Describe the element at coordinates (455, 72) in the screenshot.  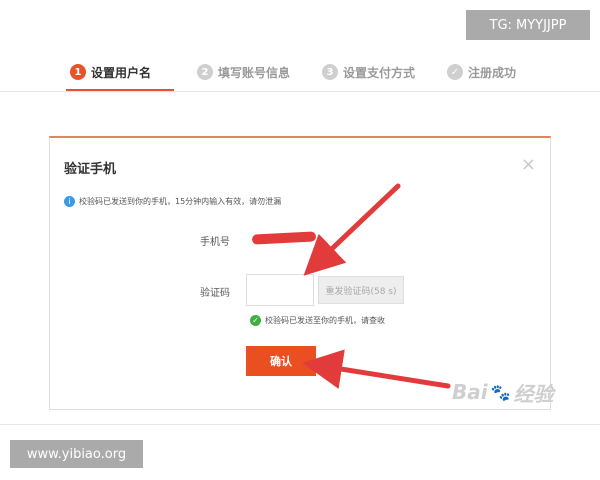
I see `check-icon: ✓` at that location.